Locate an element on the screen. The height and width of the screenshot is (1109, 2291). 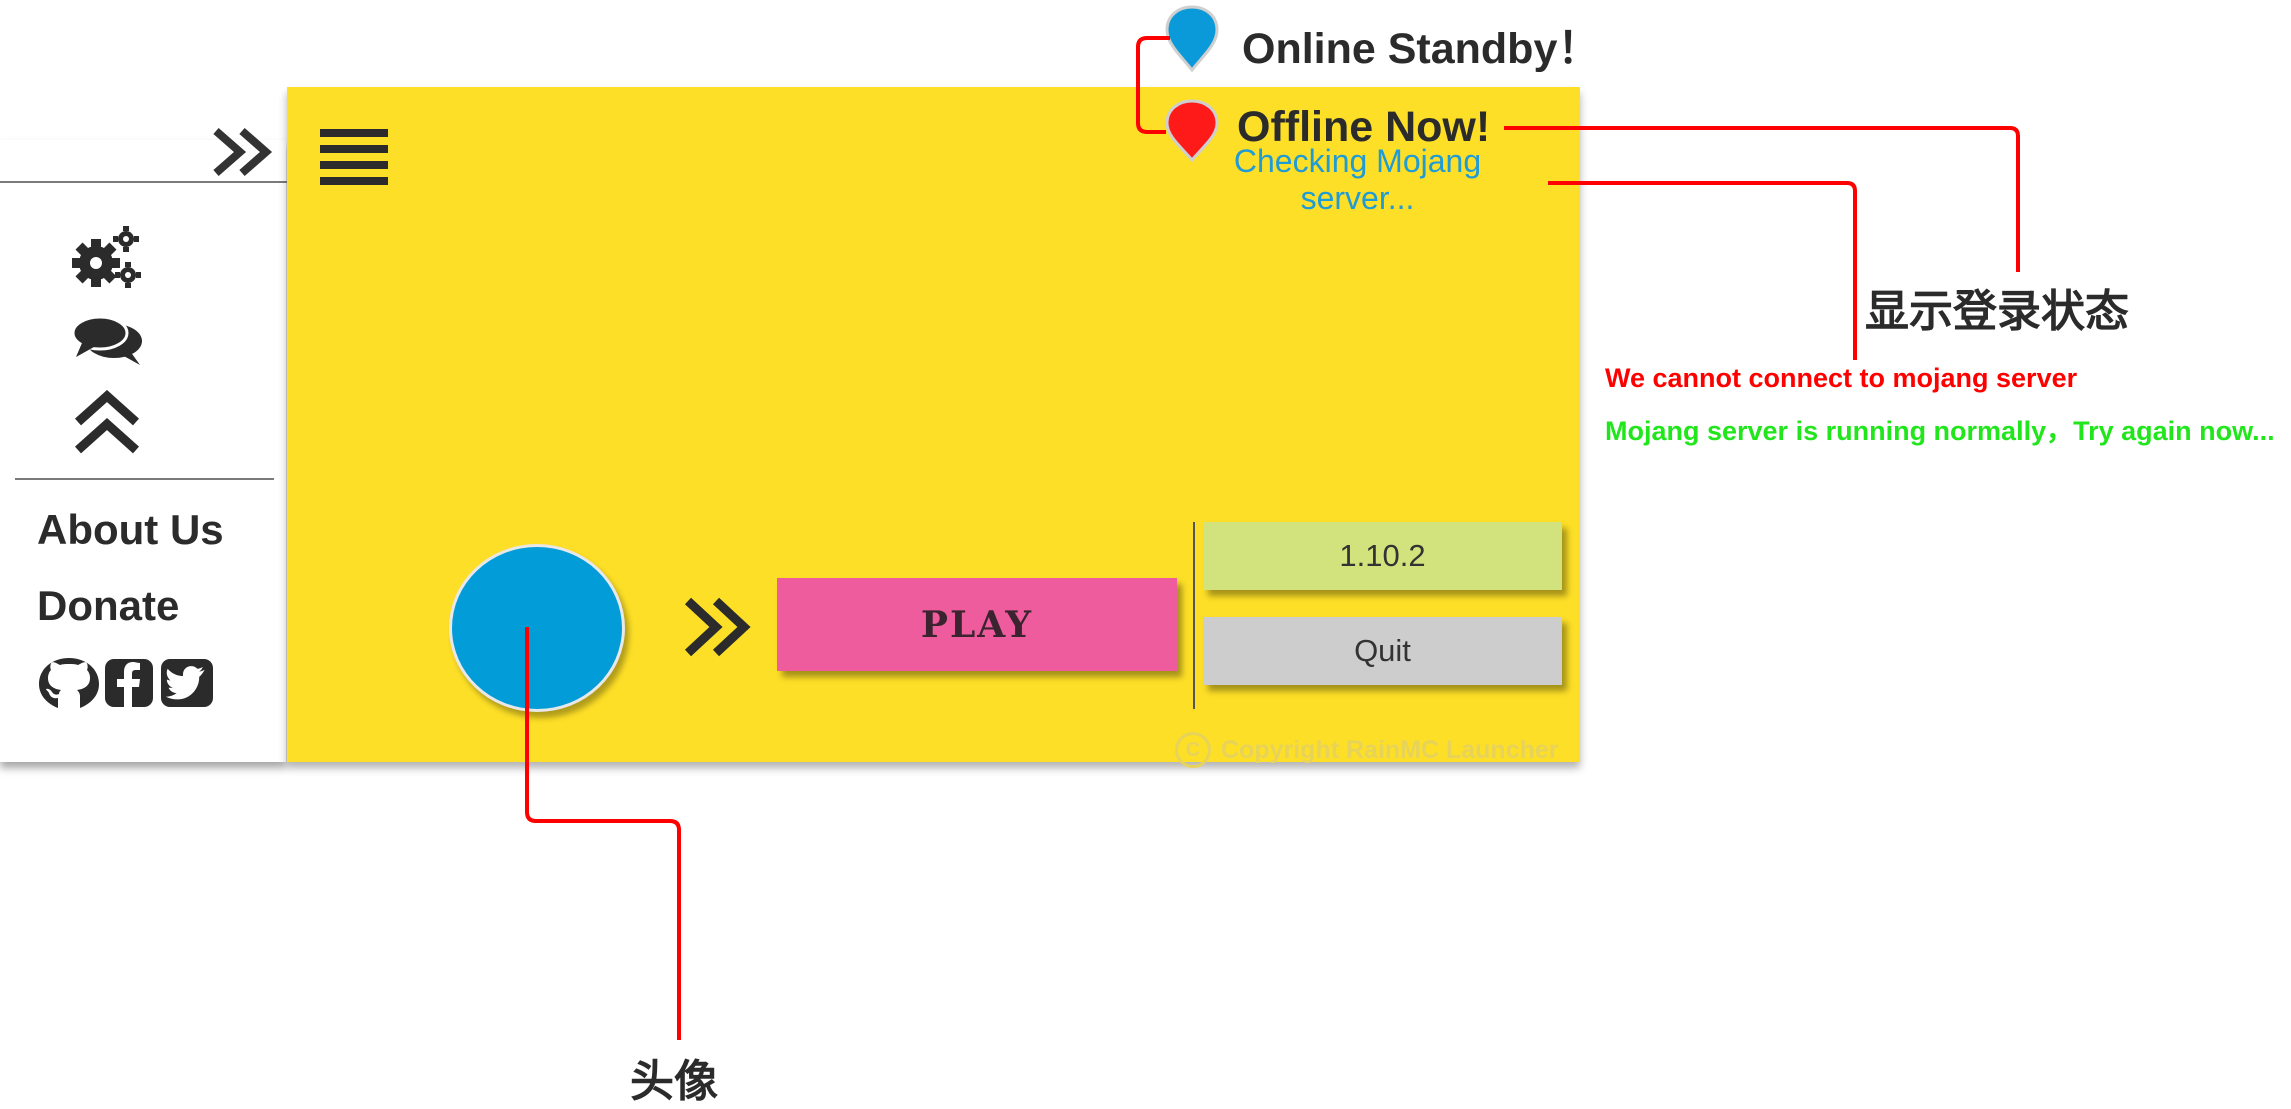
annotation-login-status: 显示登录状态 is located at coordinates (1997, 311).